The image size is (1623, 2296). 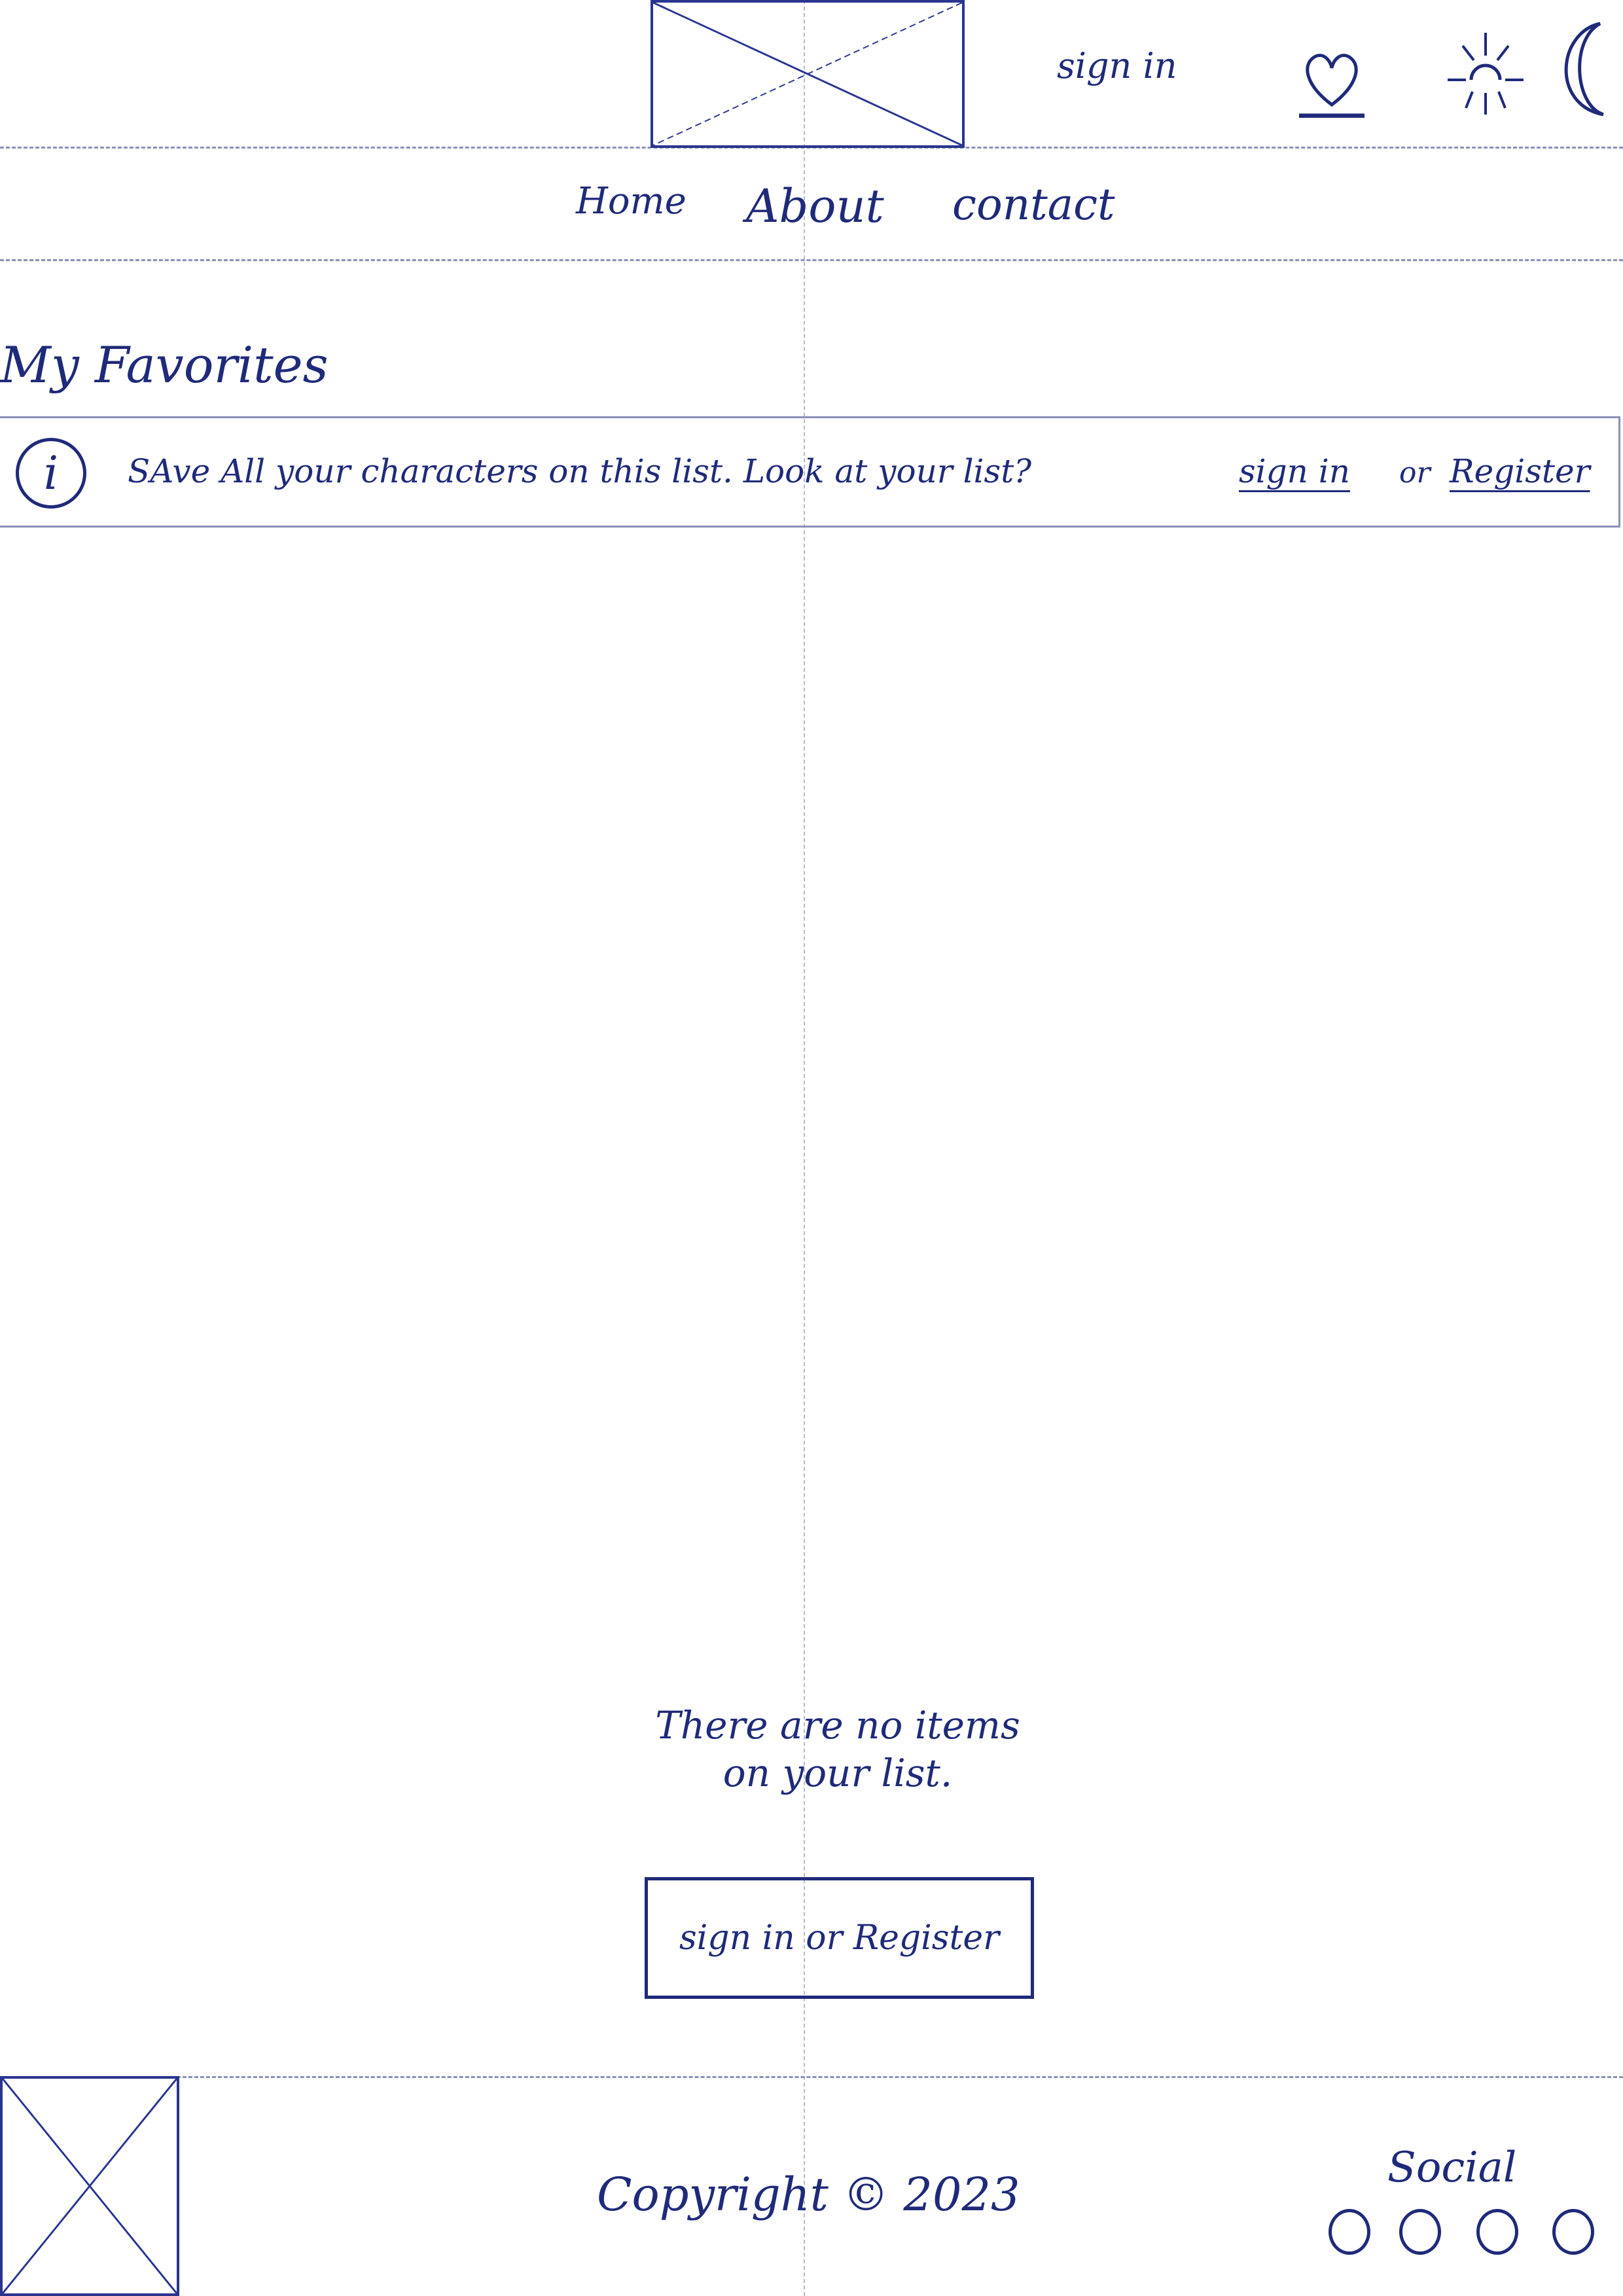 I want to click on sign-in-or-register-button: sign in or Register, so click(x=840, y=1938).